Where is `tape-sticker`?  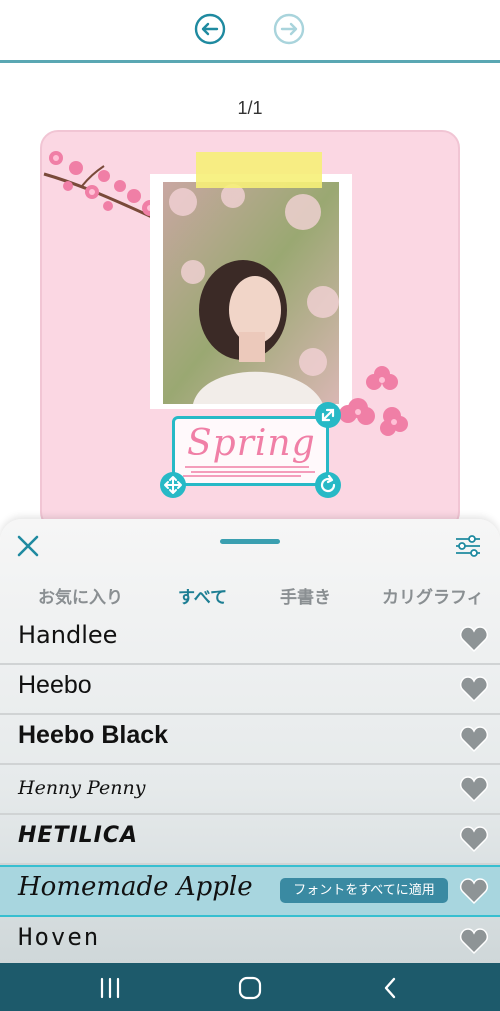
tape-sticker is located at coordinates (259, 170).